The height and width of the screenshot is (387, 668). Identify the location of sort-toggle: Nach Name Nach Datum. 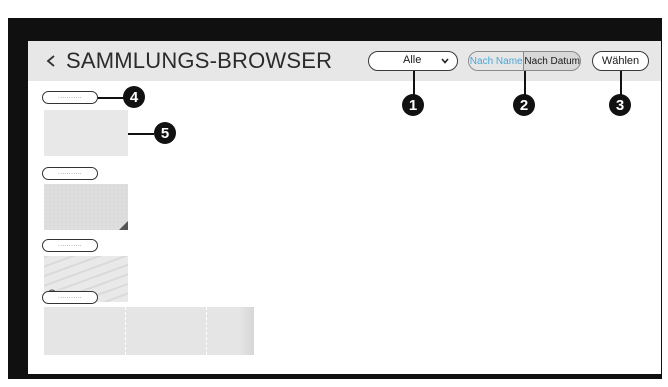
(524, 61).